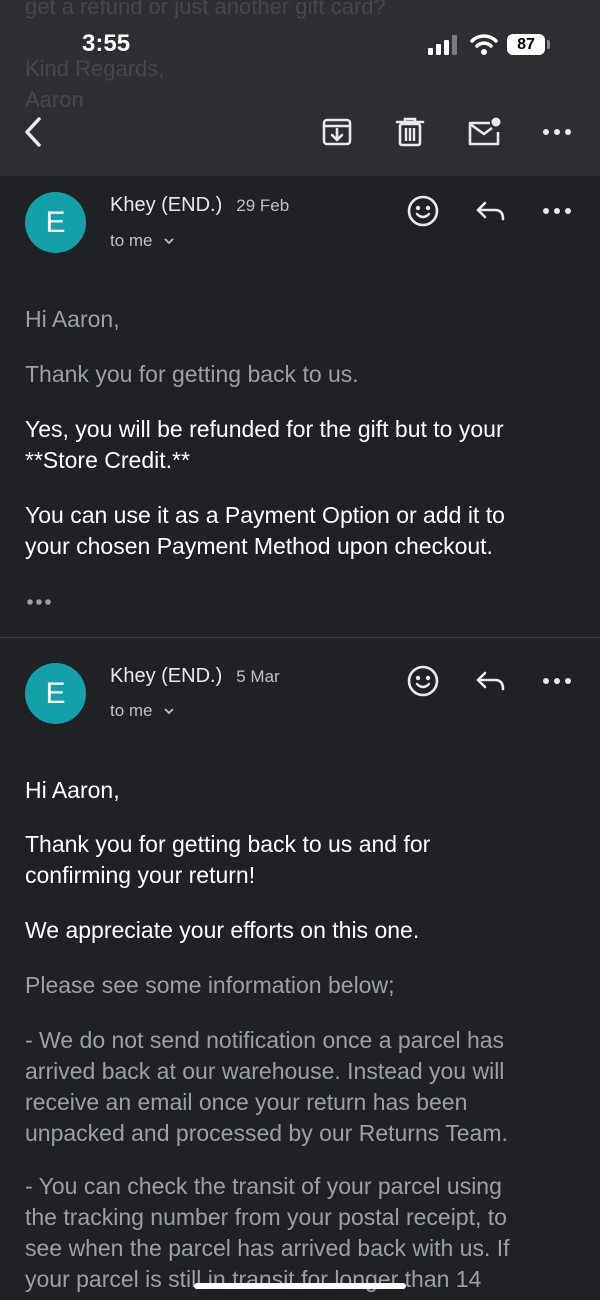  Describe the element at coordinates (205, 9) in the screenshot. I see `background-quote-line: get a refund or just another gift card?` at that location.